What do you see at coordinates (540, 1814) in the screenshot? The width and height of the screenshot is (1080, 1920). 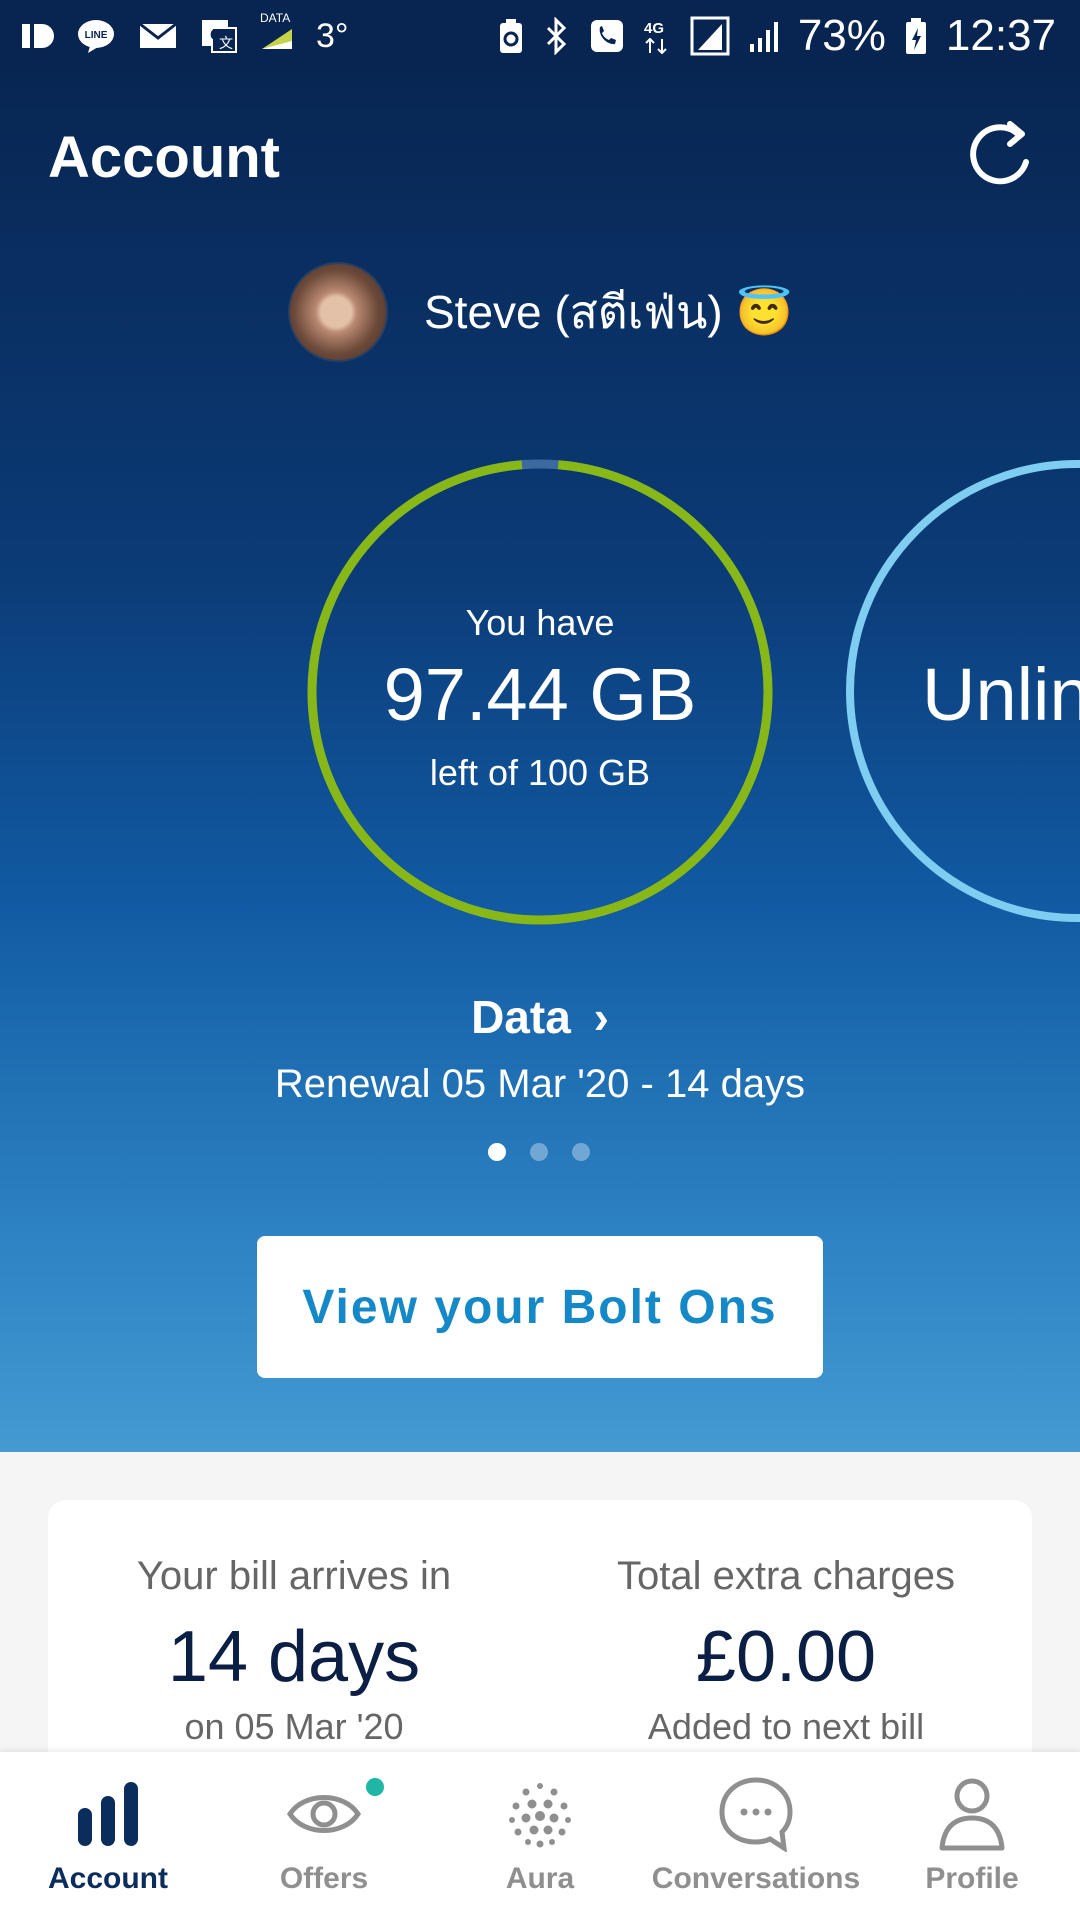 I see `aura-dots-icon` at bounding box center [540, 1814].